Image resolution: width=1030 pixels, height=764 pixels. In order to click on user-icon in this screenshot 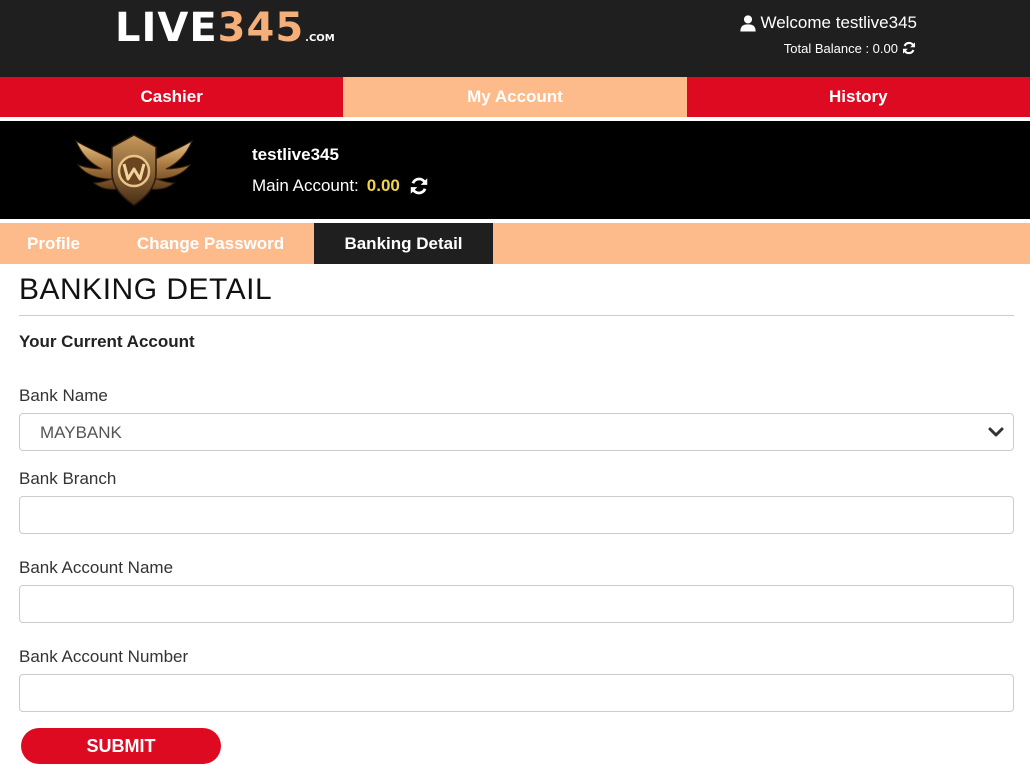, I will do `click(748, 23)`.